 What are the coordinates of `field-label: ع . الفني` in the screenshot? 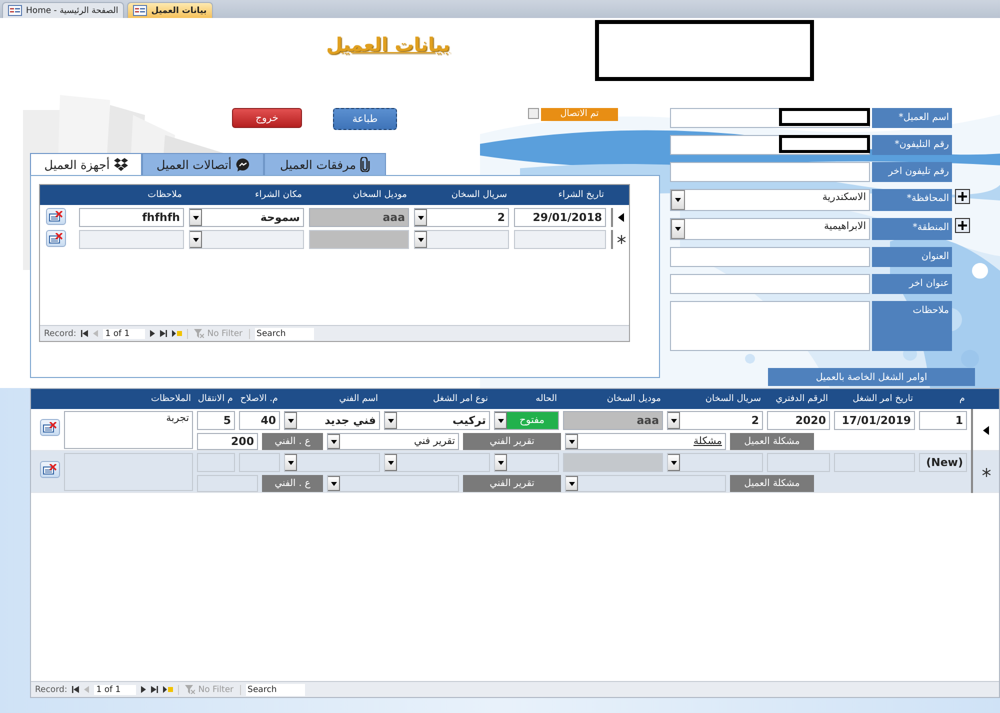 It's located at (292, 483).